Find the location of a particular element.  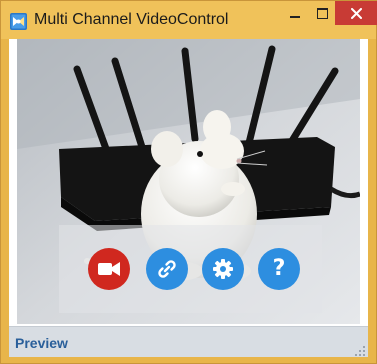

record-button is located at coordinates (109, 269).